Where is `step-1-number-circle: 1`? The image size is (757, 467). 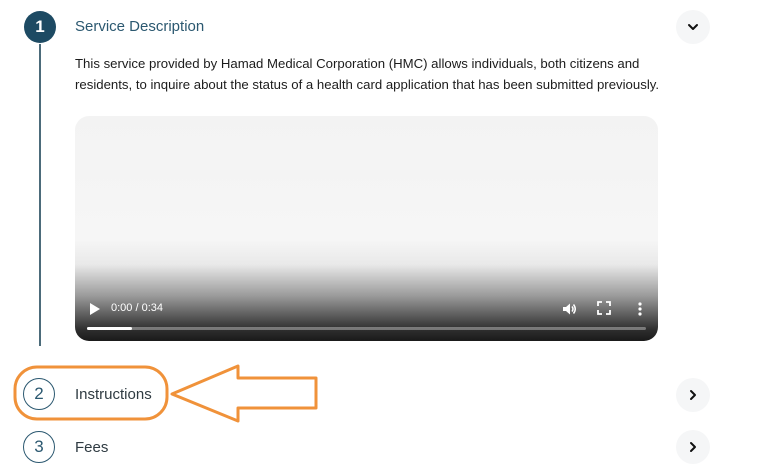 step-1-number-circle: 1 is located at coordinates (40, 27).